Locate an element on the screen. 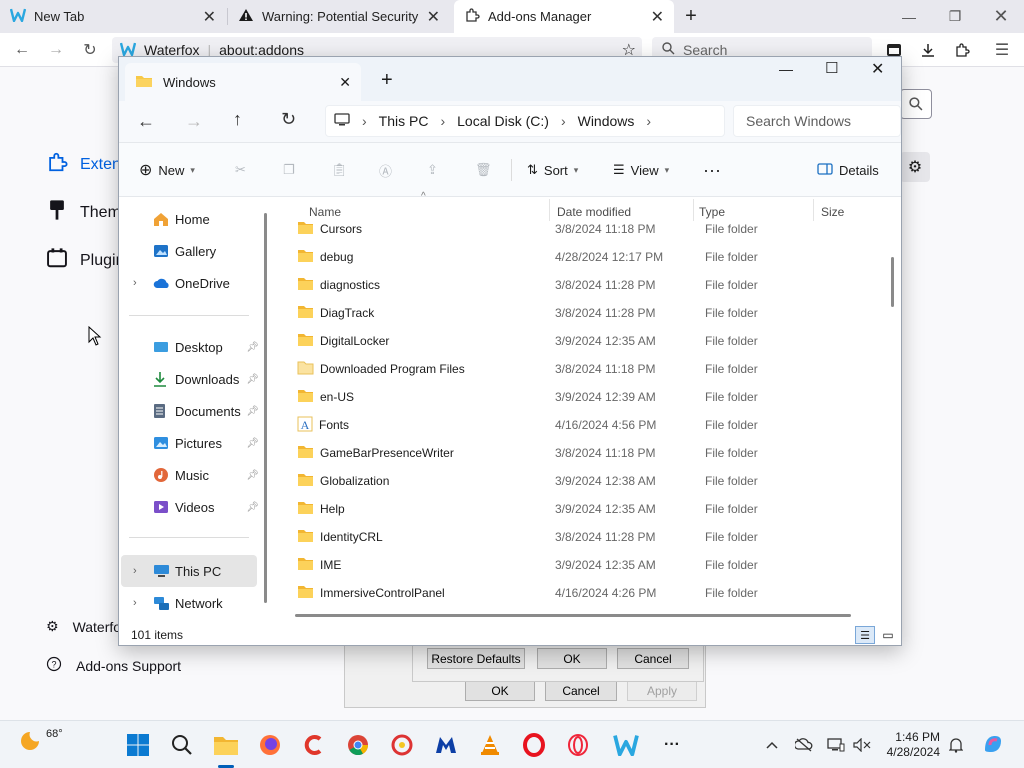  explorer-search-input: Search Windows is located at coordinates (817, 121).